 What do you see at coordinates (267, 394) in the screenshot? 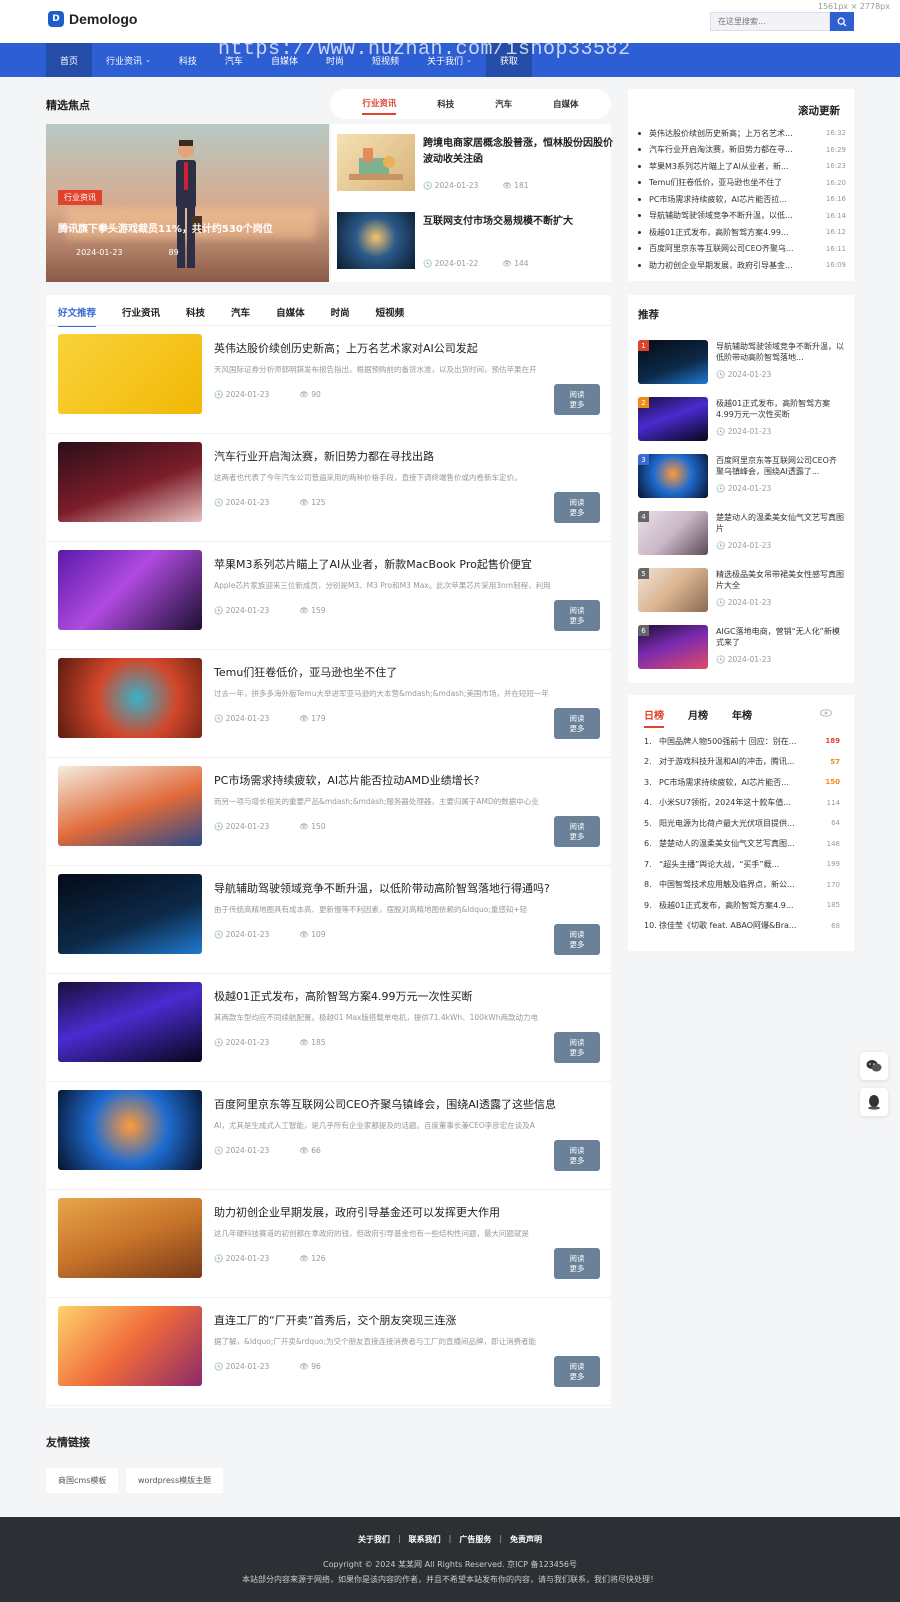
I see `article-meta: 🕓 2024-01-23 👁 90` at bounding box center [267, 394].